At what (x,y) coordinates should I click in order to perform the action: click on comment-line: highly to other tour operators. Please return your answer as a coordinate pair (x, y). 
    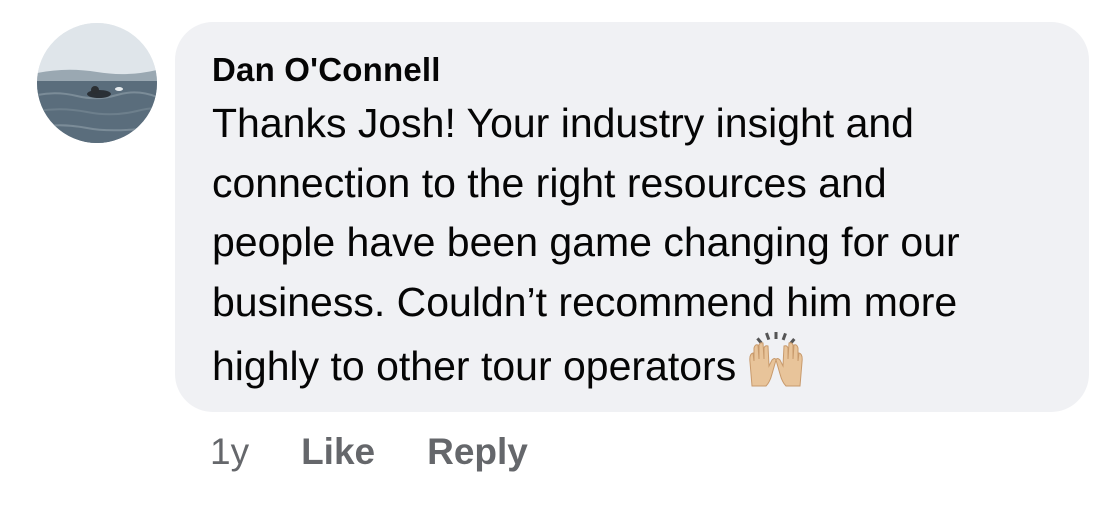
    Looking at the image, I should click on (474, 366).